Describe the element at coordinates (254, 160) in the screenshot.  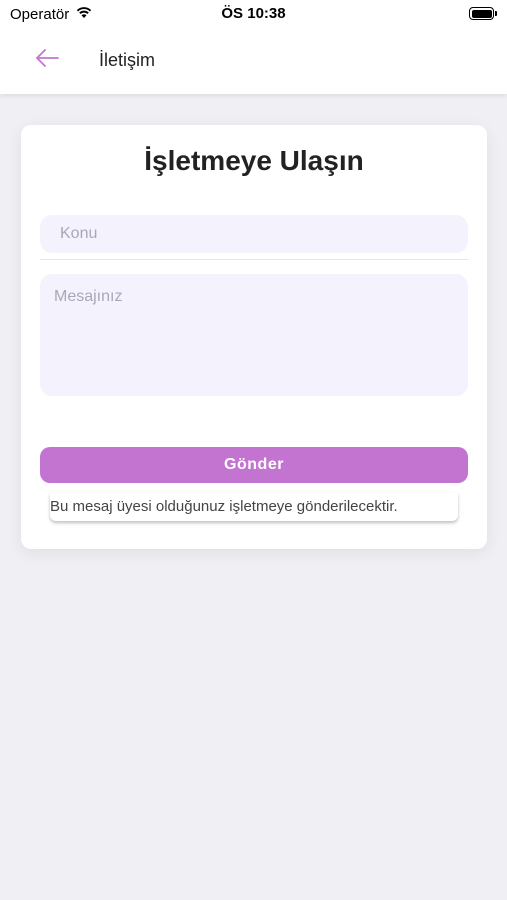
I see `form-title: İşletmeye Ulaşın` at that location.